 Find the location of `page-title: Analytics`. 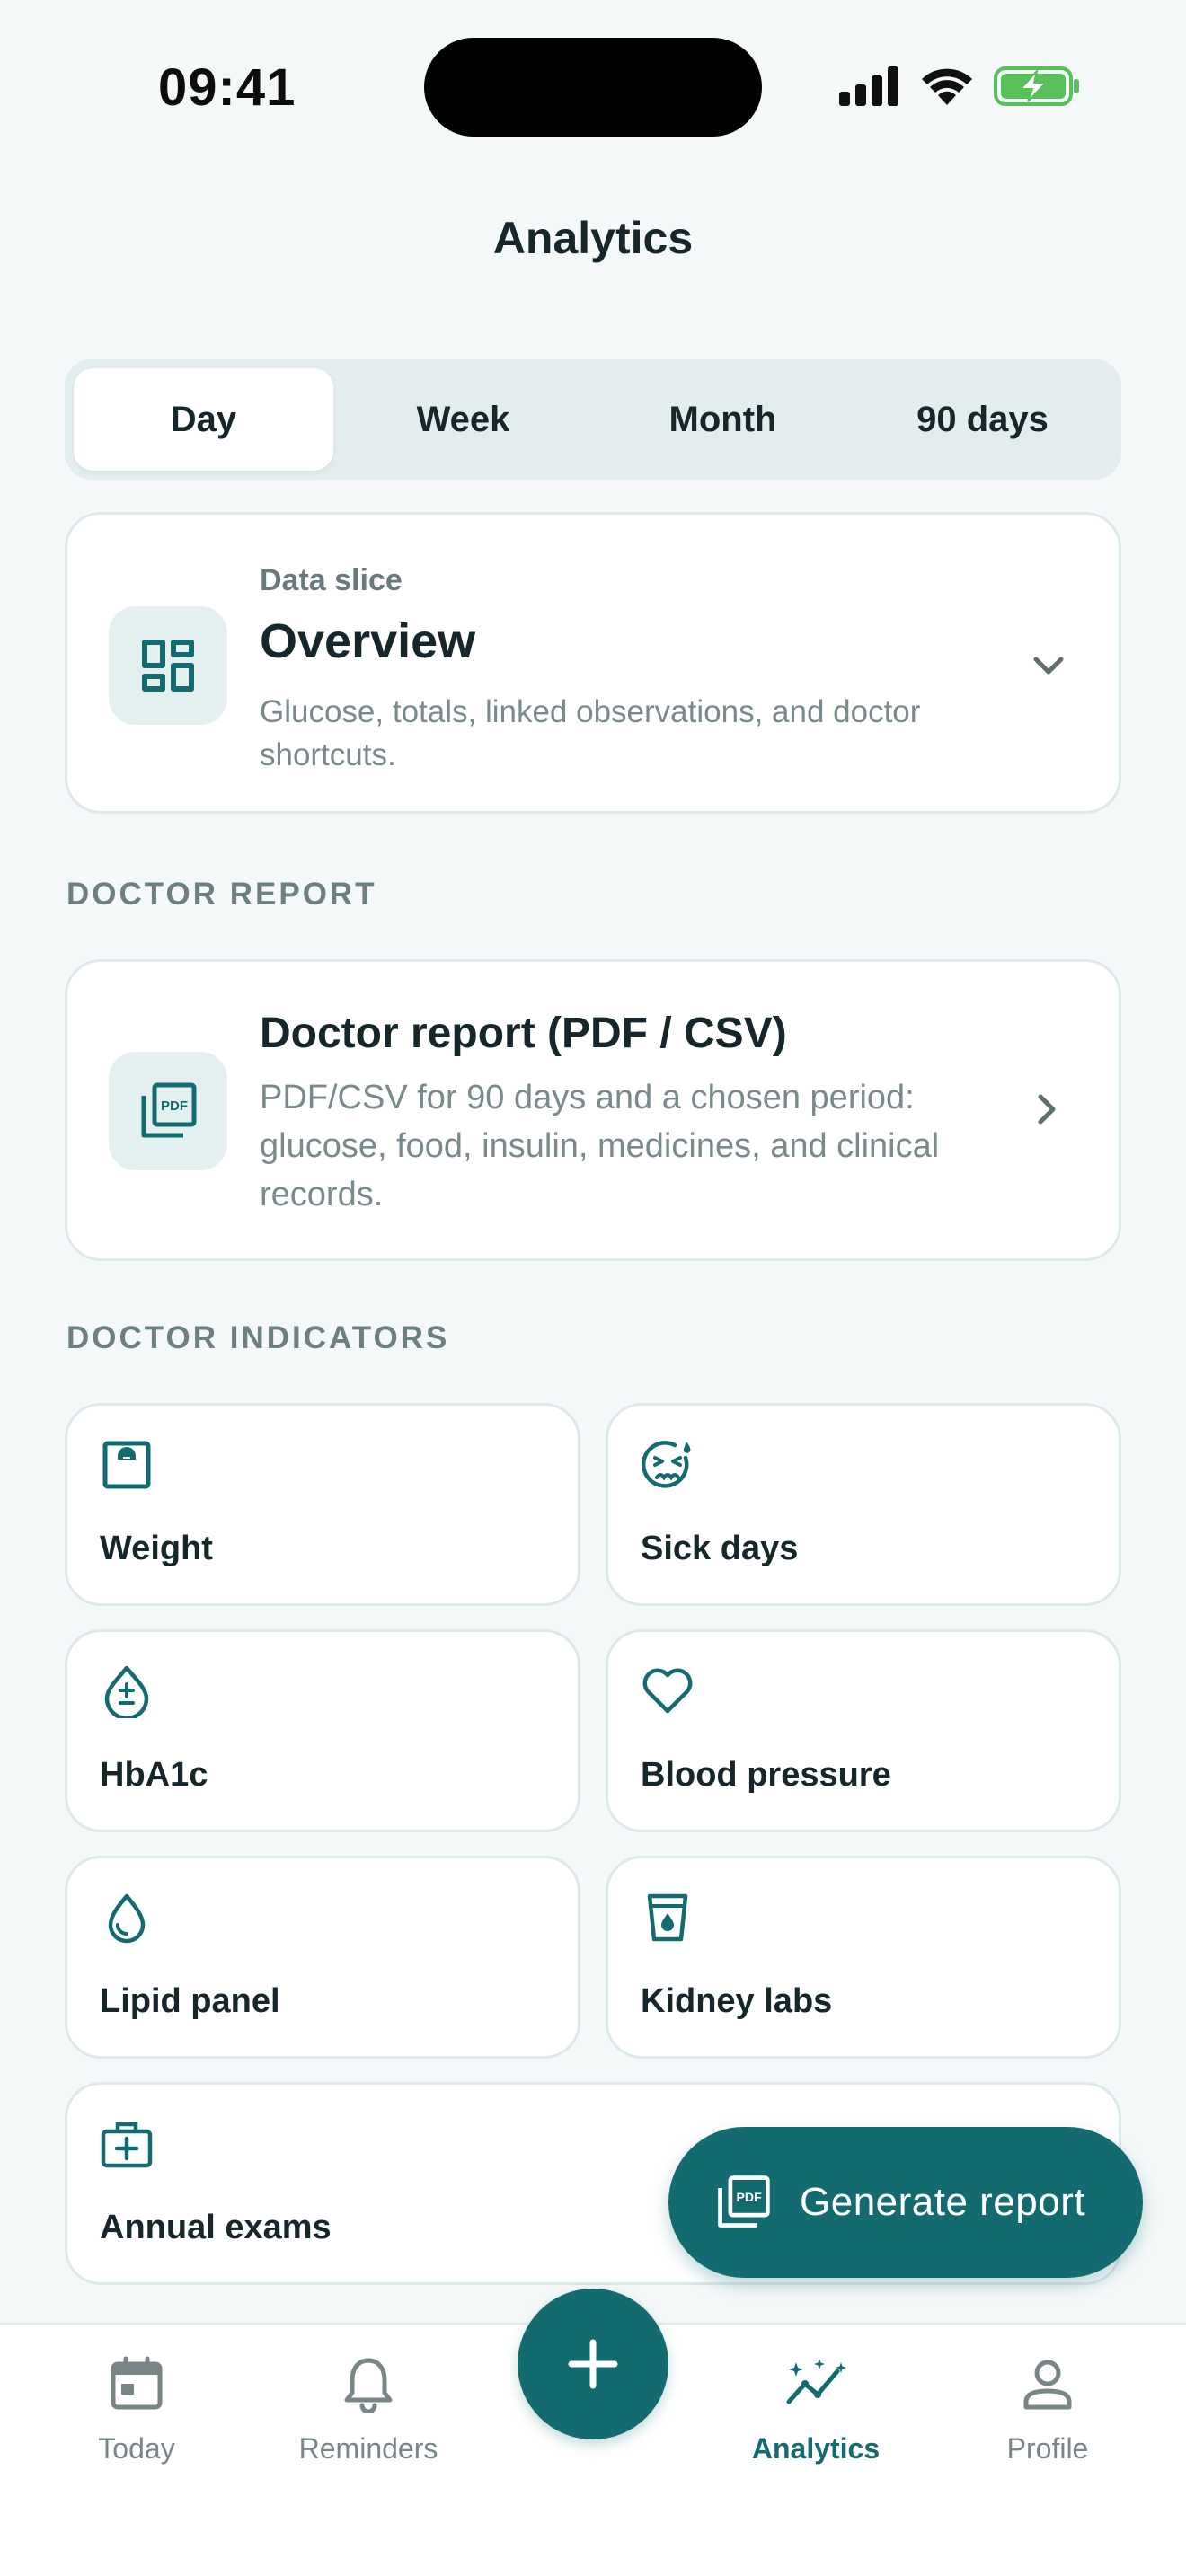

page-title: Analytics is located at coordinates (593, 238).